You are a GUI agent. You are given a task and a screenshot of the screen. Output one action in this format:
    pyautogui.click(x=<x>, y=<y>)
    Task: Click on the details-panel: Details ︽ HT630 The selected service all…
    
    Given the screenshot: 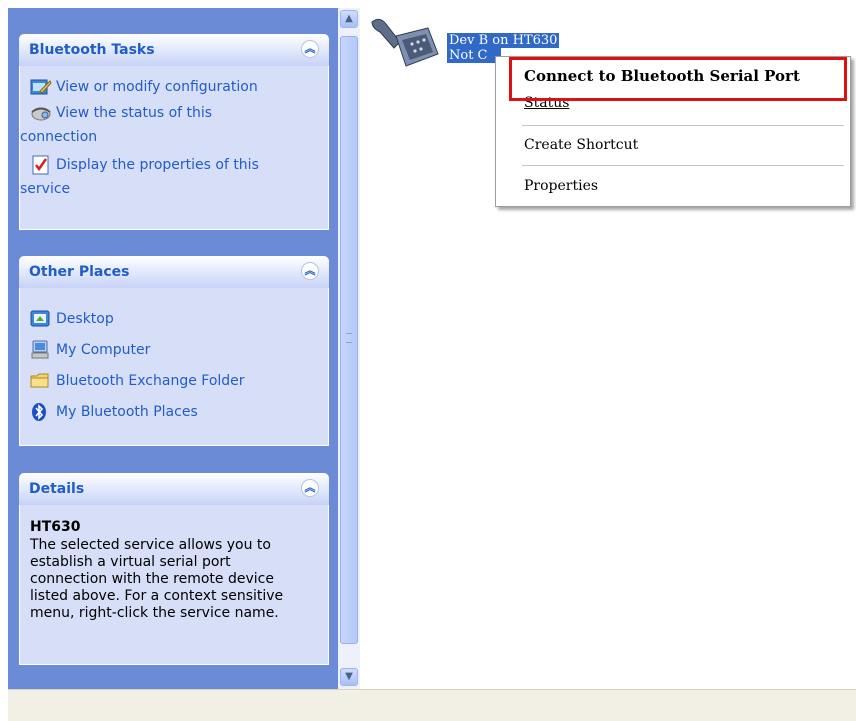 What is the action you would take?
    pyautogui.click(x=174, y=569)
    